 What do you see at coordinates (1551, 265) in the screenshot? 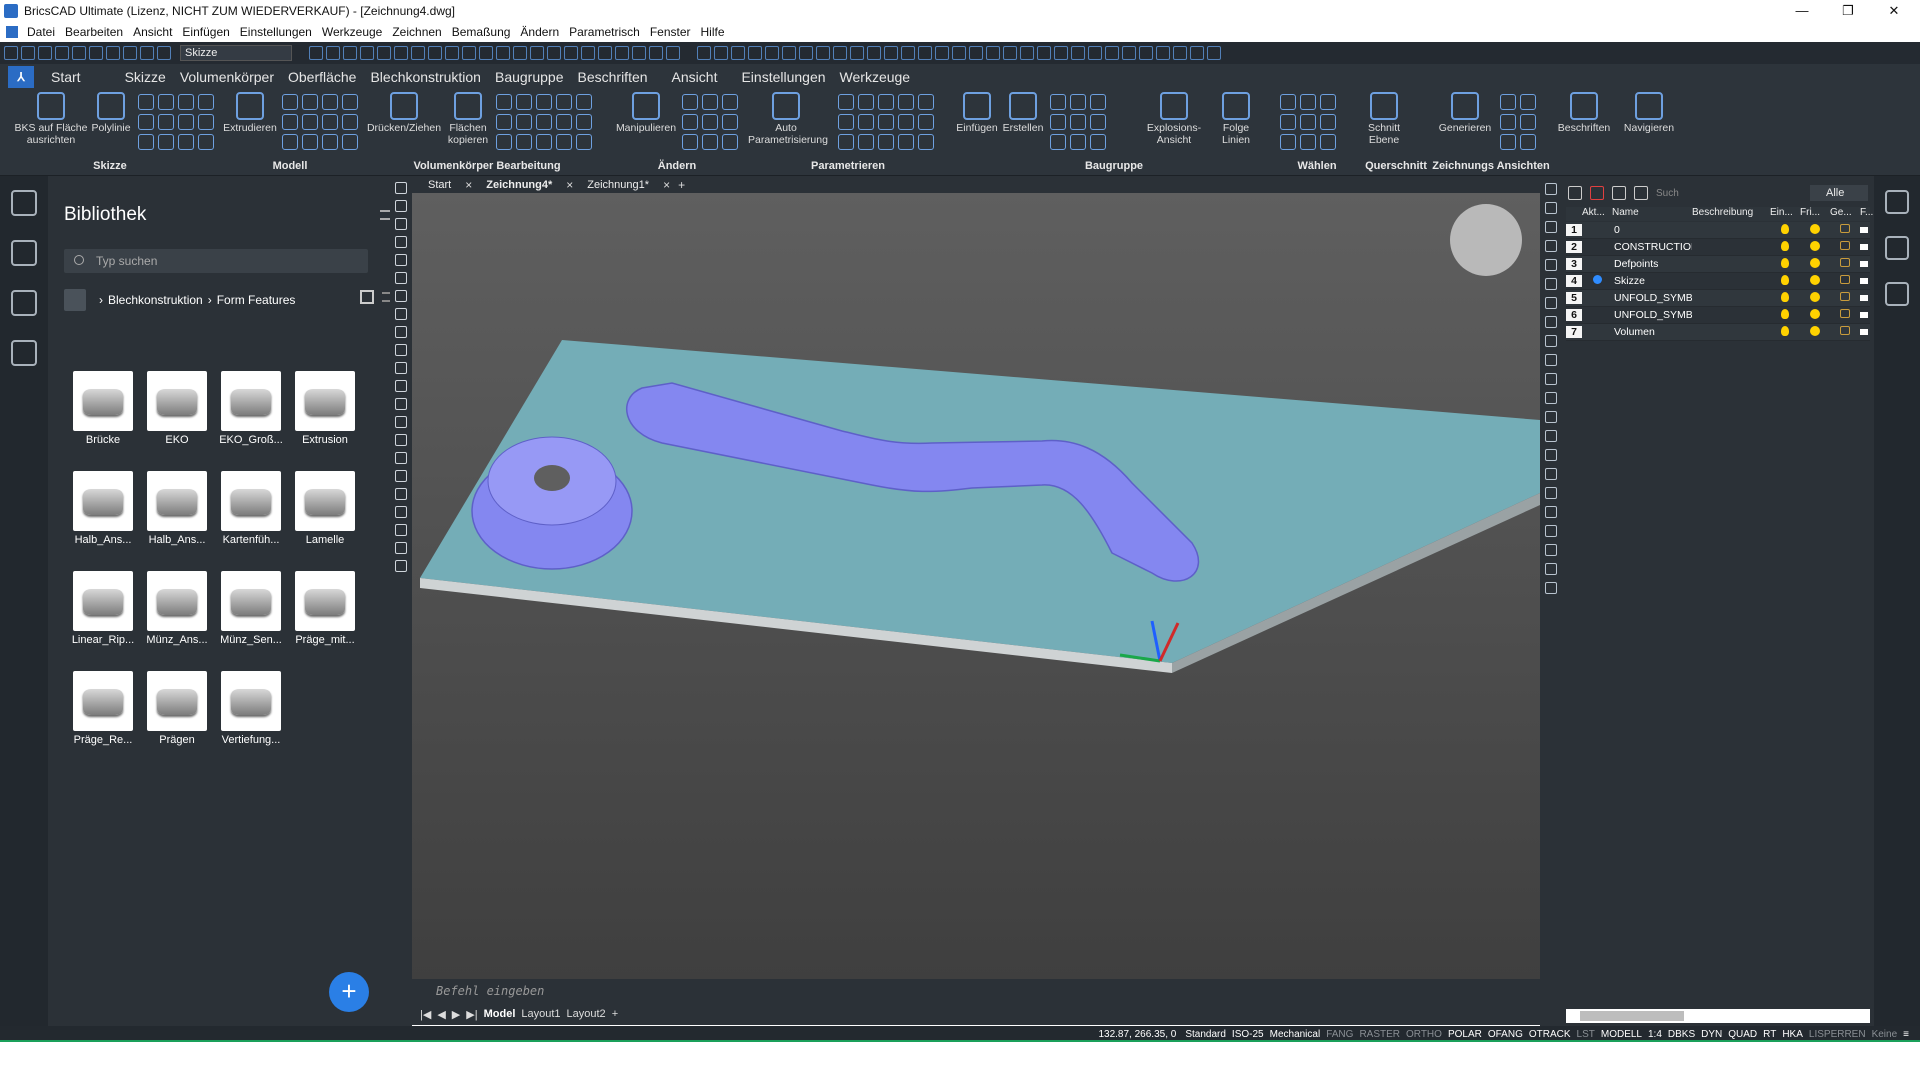
I see `mirror-tool-icon` at bounding box center [1551, 265].